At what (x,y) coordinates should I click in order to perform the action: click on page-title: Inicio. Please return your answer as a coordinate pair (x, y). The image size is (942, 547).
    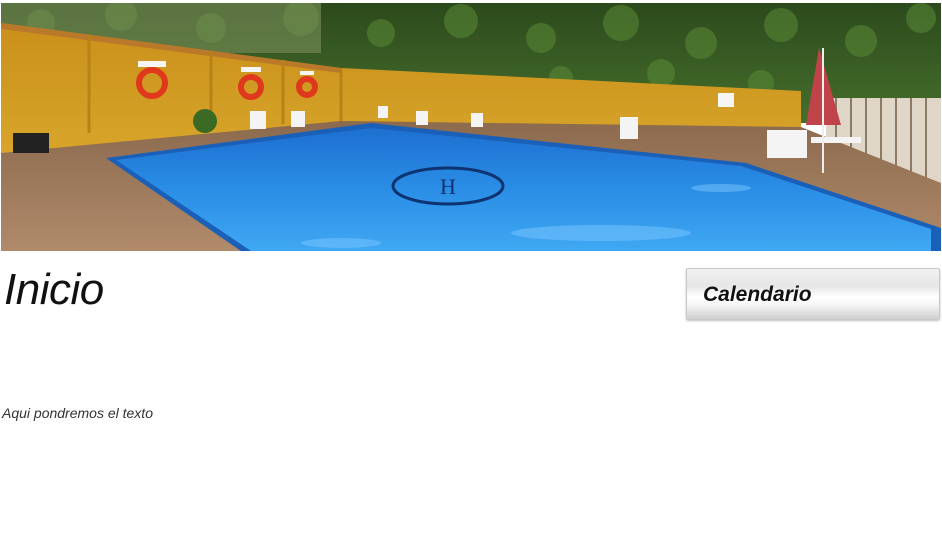
    Looking at the image, I should click on (54, 289).